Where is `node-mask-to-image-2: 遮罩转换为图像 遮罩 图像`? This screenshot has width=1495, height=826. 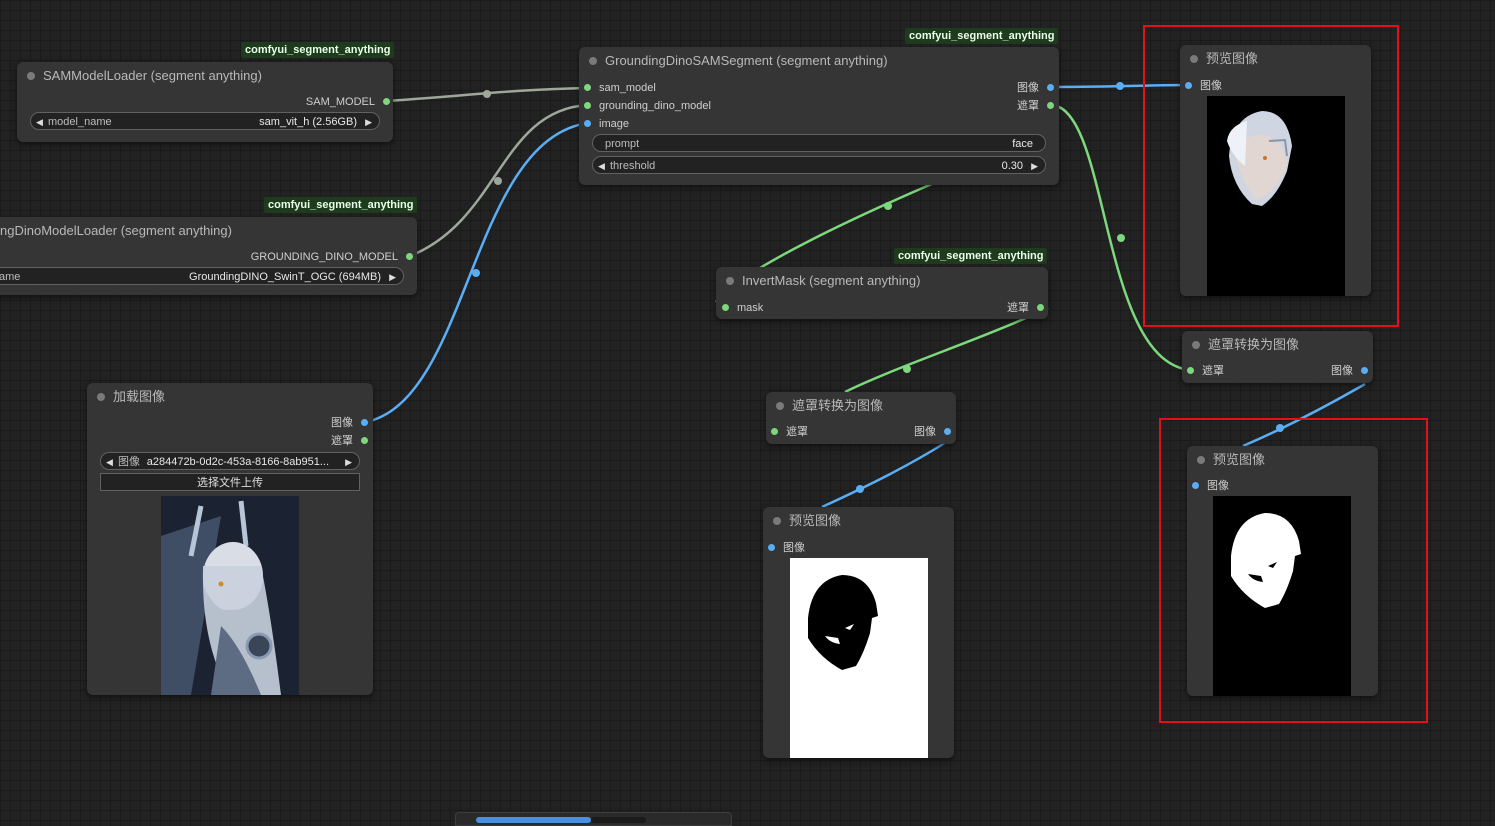 node-mask-to-image-2: 遮罩转换为图像 遮罩 图像 is located at coordinates (1277, 357).